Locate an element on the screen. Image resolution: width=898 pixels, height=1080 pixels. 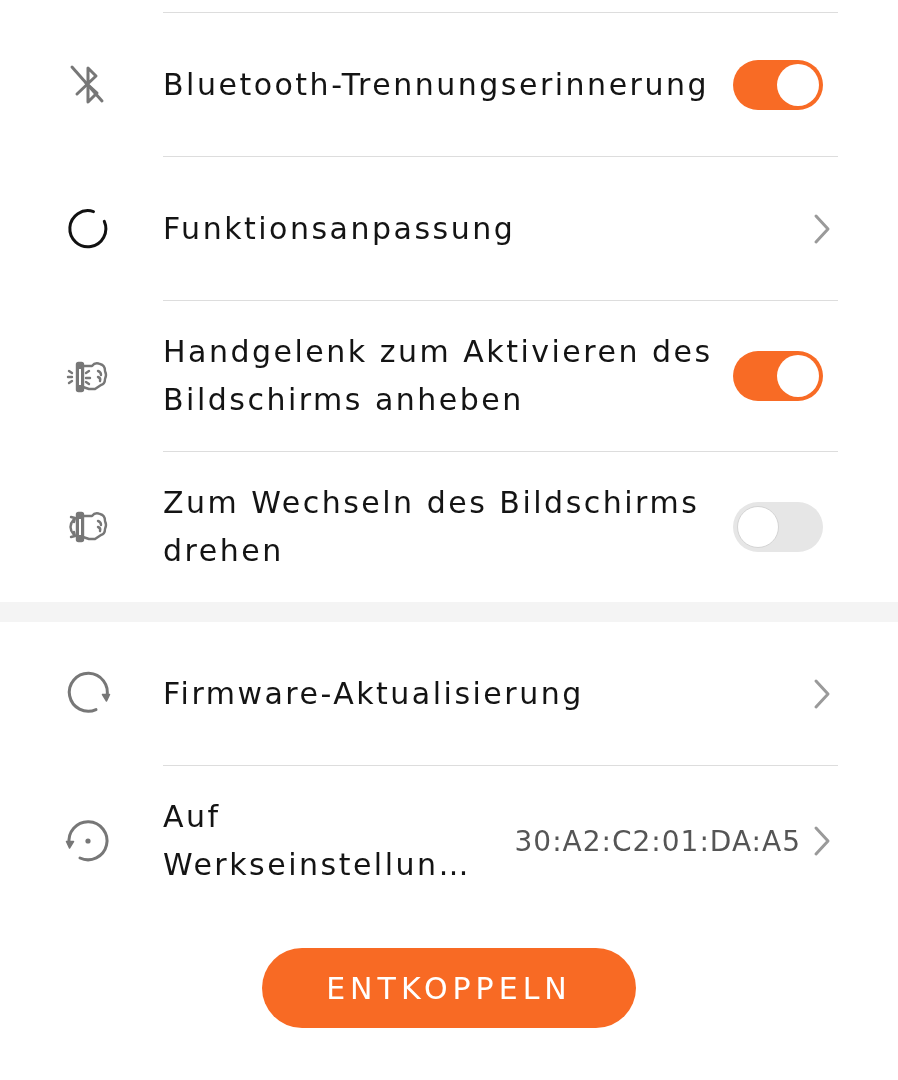
setting-label: Bluetooth-Trennungserinnerung is located at coordinates (441, 84).